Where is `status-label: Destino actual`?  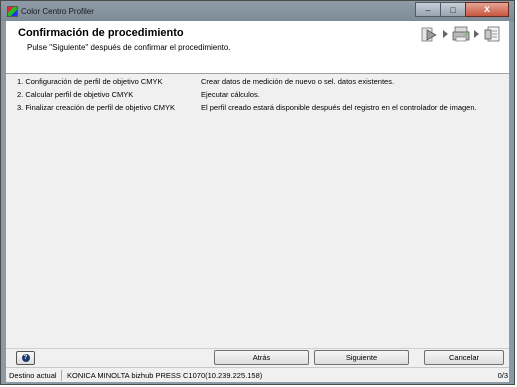 status-label: Destino actual is located at coordinates (33, 375).